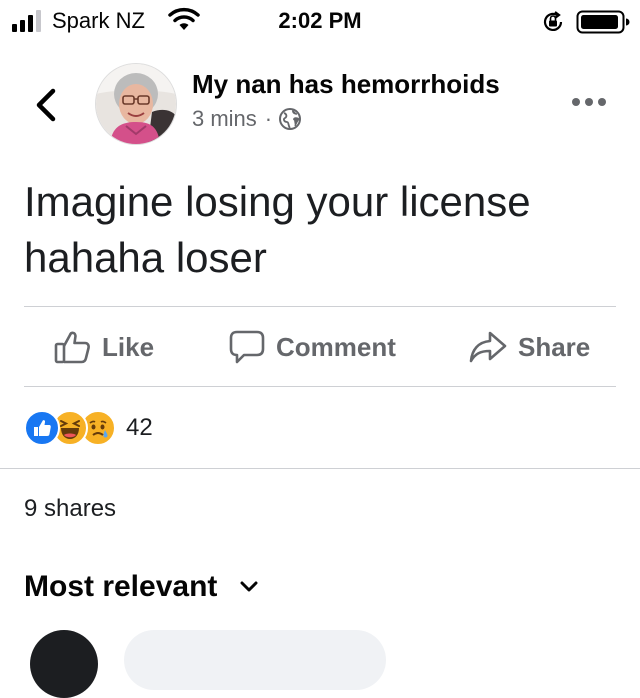 This screenshot has width=640, height=698. What do you see at coordinates (42, 428) in the screenshot?
I see `like-reaction-icon` at bounding box center [42, 428].